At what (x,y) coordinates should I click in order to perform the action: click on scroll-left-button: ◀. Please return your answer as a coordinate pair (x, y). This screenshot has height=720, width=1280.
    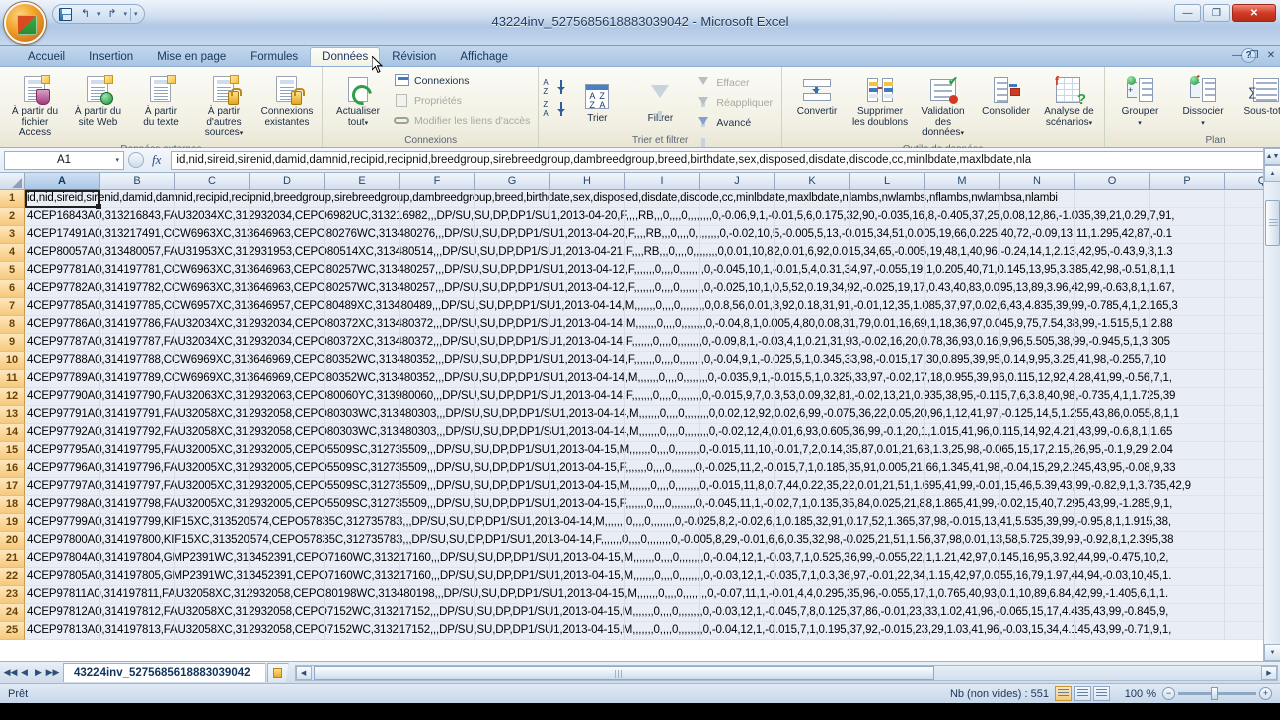
    Looking at the image, I should click on (303, 672).